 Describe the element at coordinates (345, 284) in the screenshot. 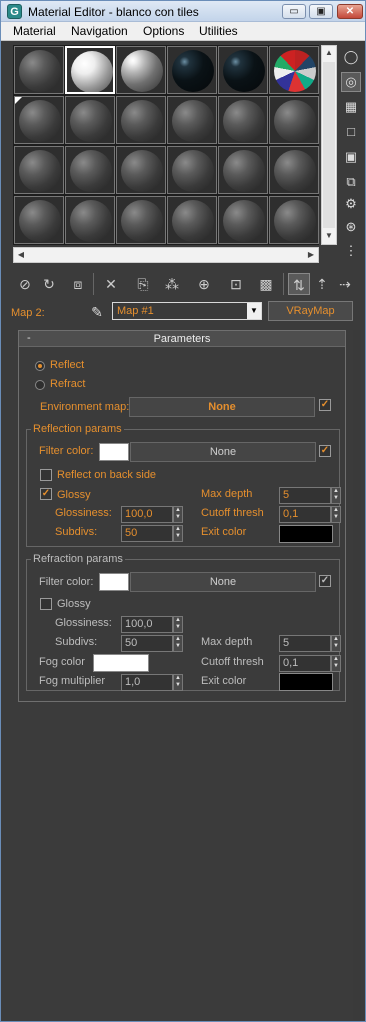

I see `go-forward-sibling-icon: ⇢` at that location.